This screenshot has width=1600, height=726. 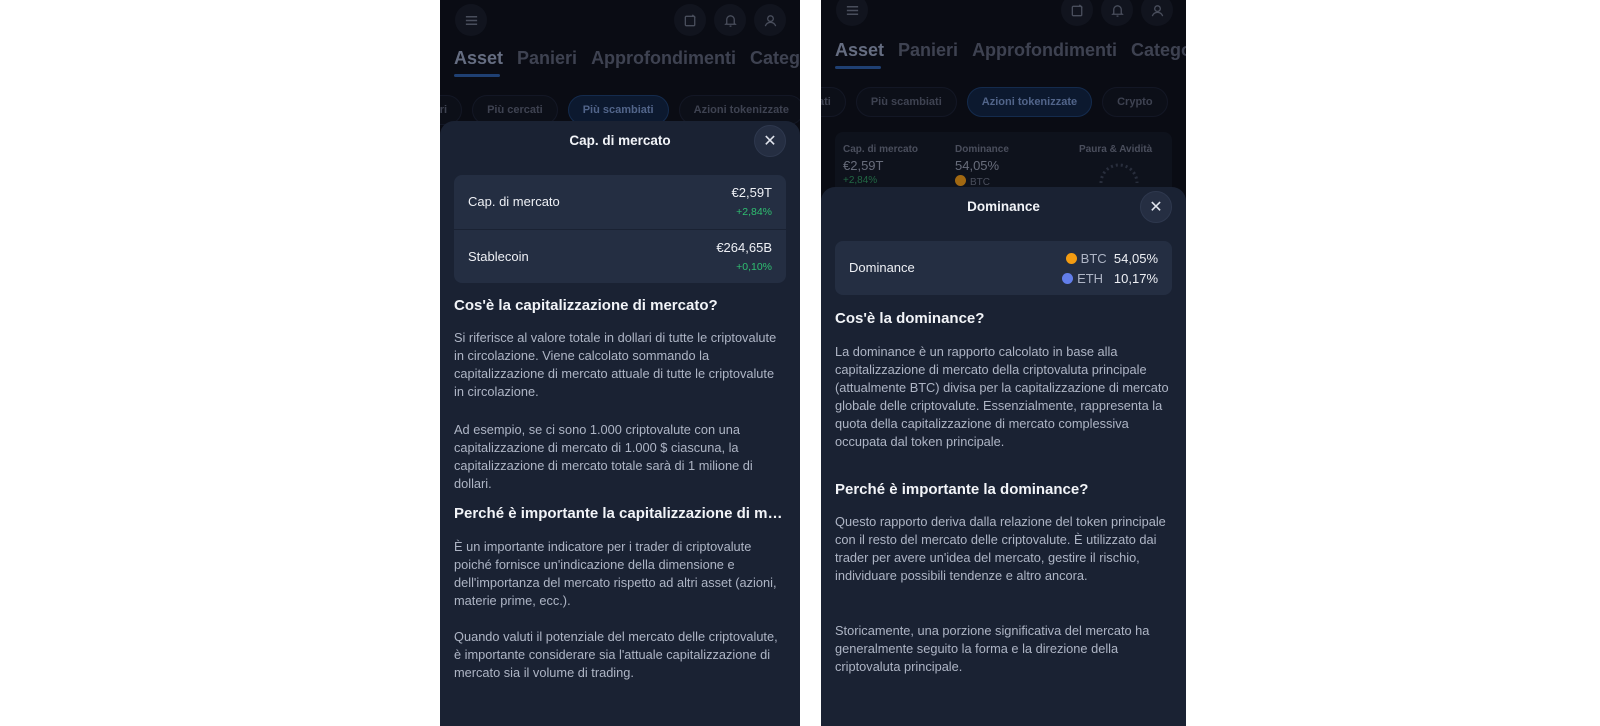 I want to click on row-label: Stablecoin, so click(x=498, y=256).